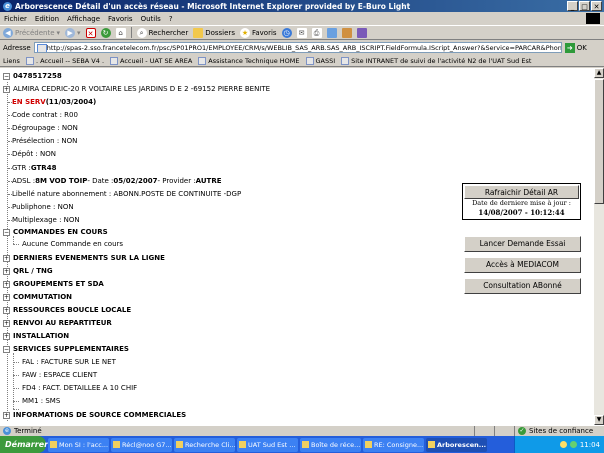 The width and height of the screenshot is (604, 453). I want to click on minimize-button: _, so click(572, 6).